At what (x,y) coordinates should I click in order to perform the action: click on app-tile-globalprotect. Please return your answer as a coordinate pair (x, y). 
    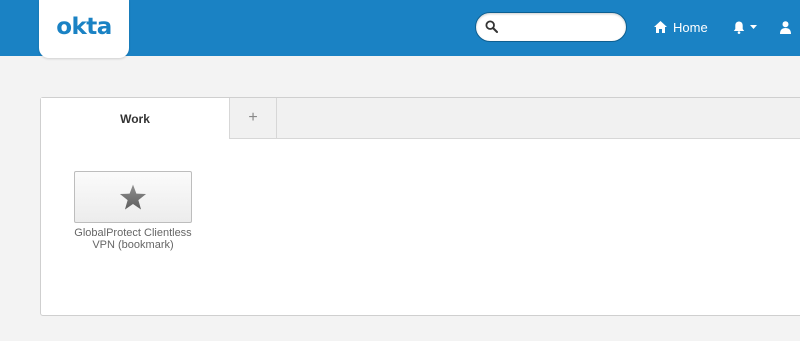
    Looking at the image, I should click on (133, 197).